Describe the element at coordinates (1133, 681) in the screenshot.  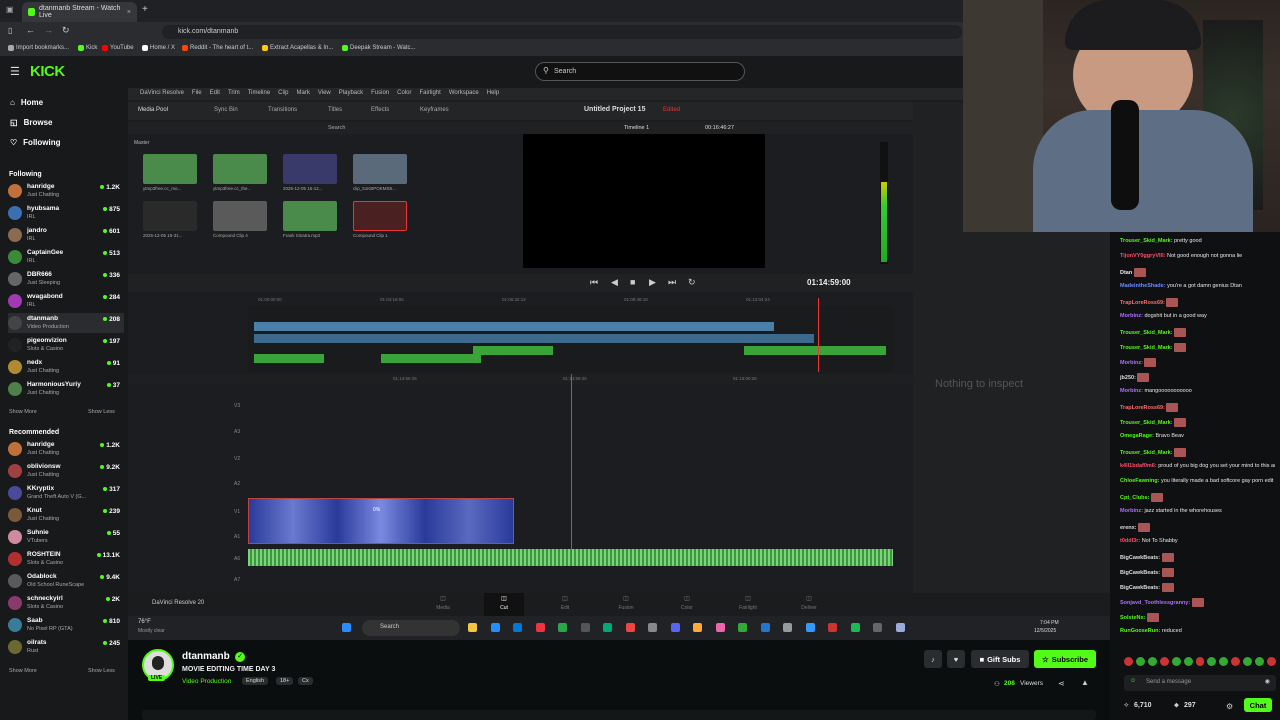
I see `emote-picker-icon: ☺` at that location.